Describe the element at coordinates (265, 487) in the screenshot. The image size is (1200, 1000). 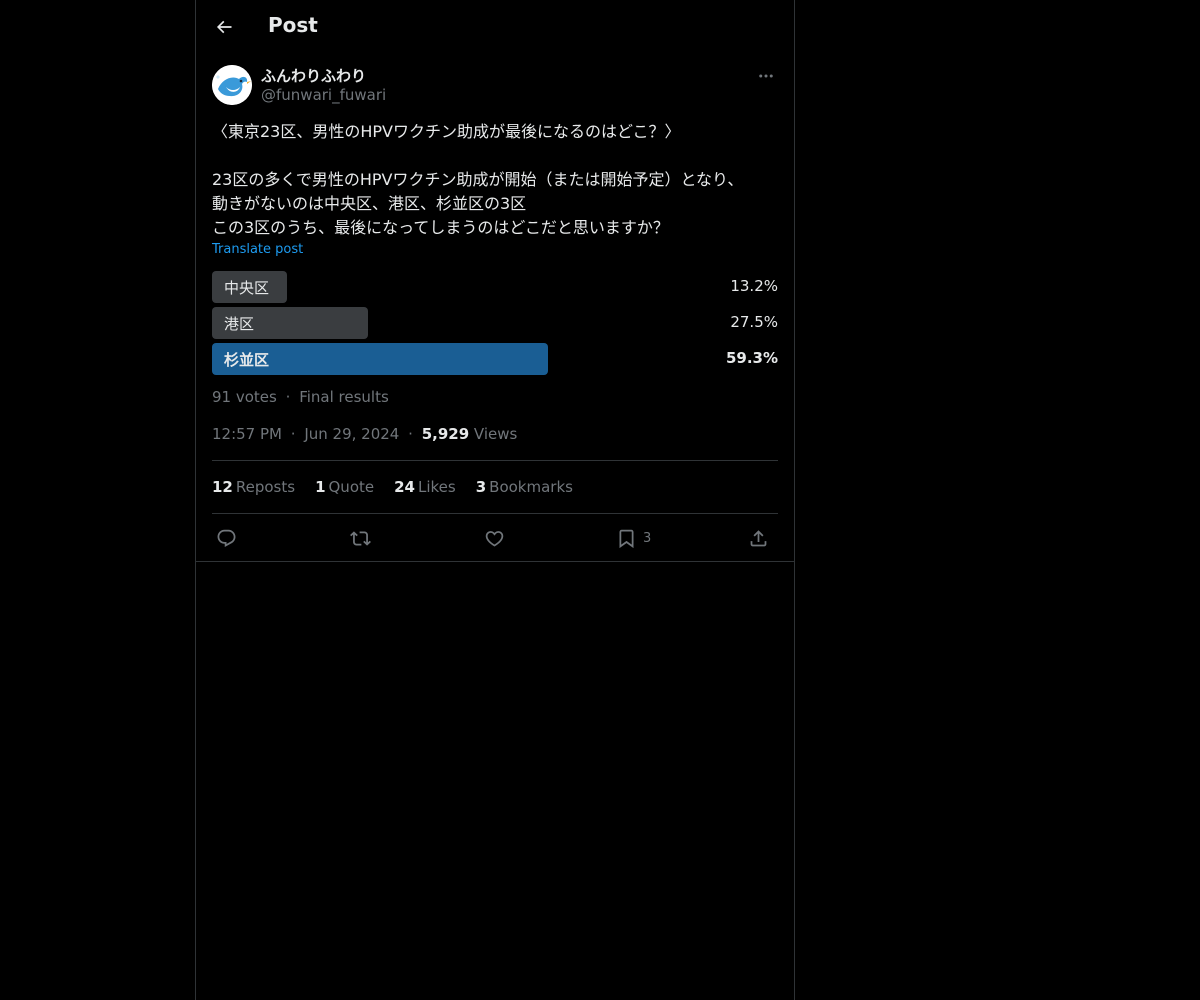
I see `stat-label: Reposts` at that location.